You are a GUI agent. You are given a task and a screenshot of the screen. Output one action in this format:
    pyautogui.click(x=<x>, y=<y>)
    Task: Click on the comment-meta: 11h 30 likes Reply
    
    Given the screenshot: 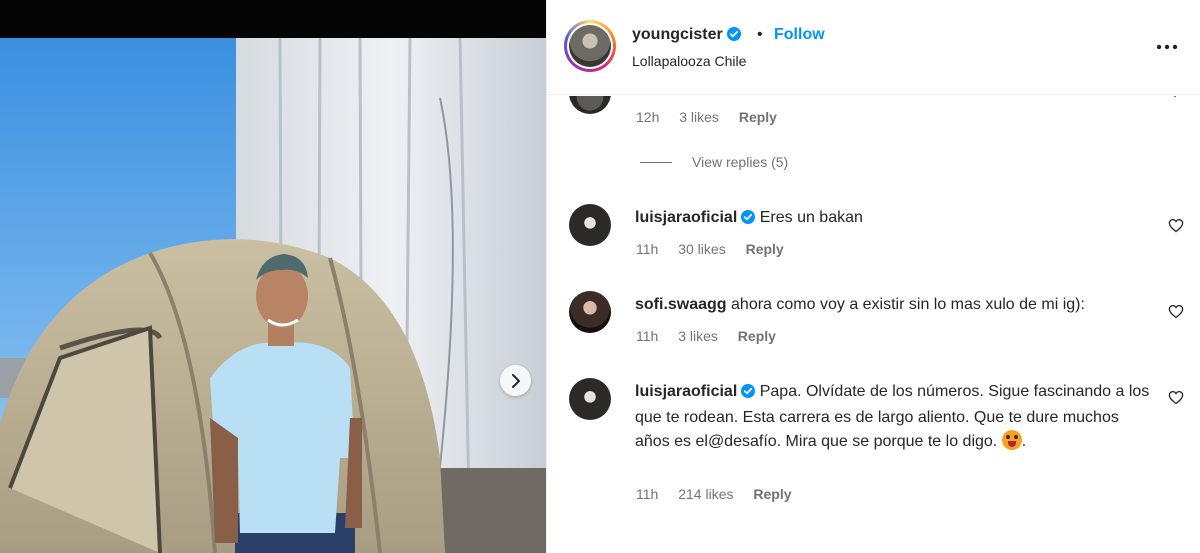 What is the action you would take?
    pyautogui.click(x=718, y=249)
    